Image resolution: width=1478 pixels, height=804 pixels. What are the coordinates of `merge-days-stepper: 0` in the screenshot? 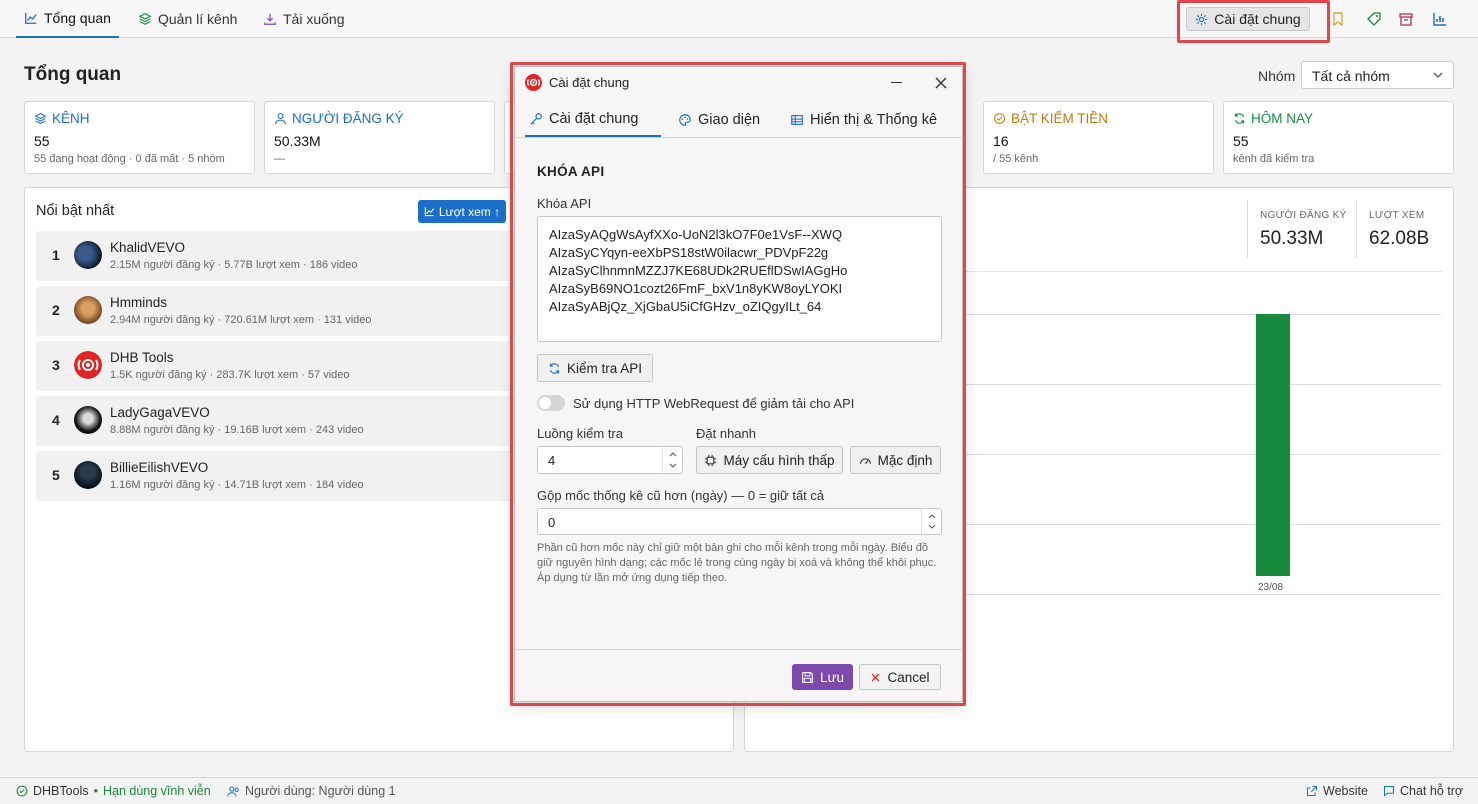 It's located at (739, 521).